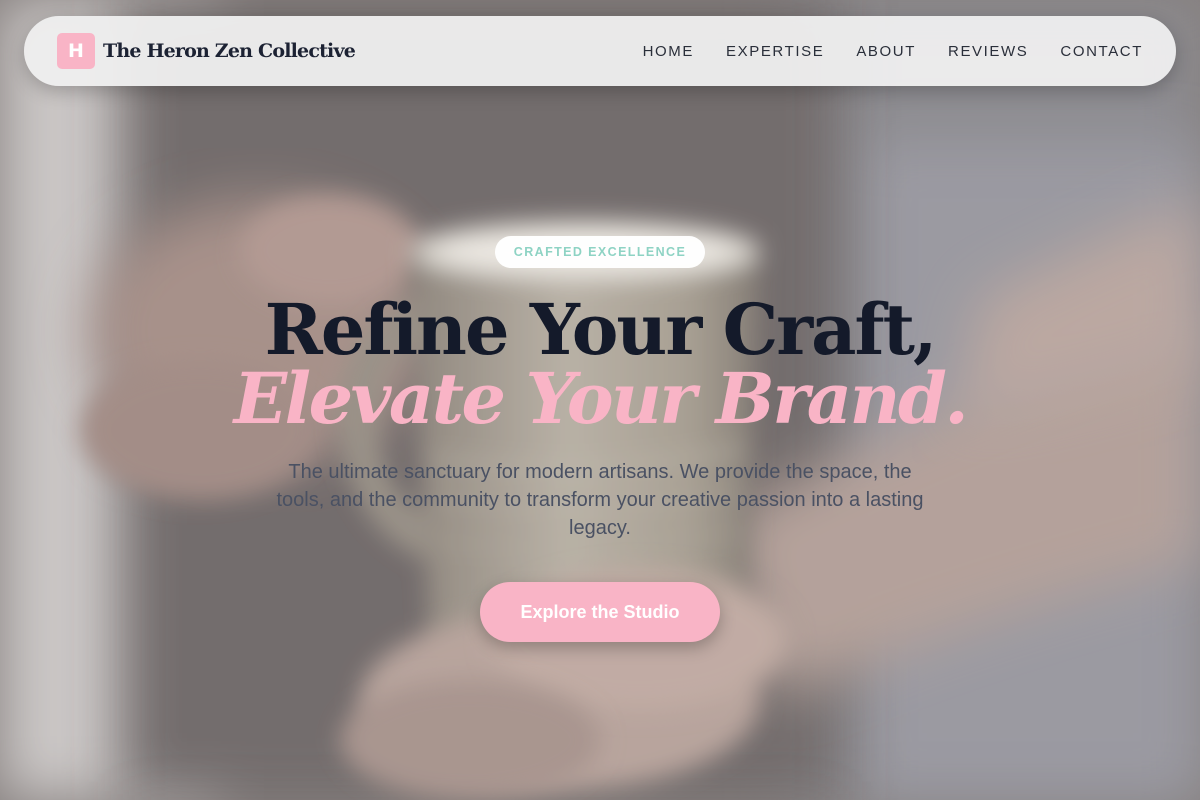 The image size is (1200, 800). Describe the element at coordinates (600, 612) in the screenshot. I see `explore-studio-button: Explore the Studio` at that location.